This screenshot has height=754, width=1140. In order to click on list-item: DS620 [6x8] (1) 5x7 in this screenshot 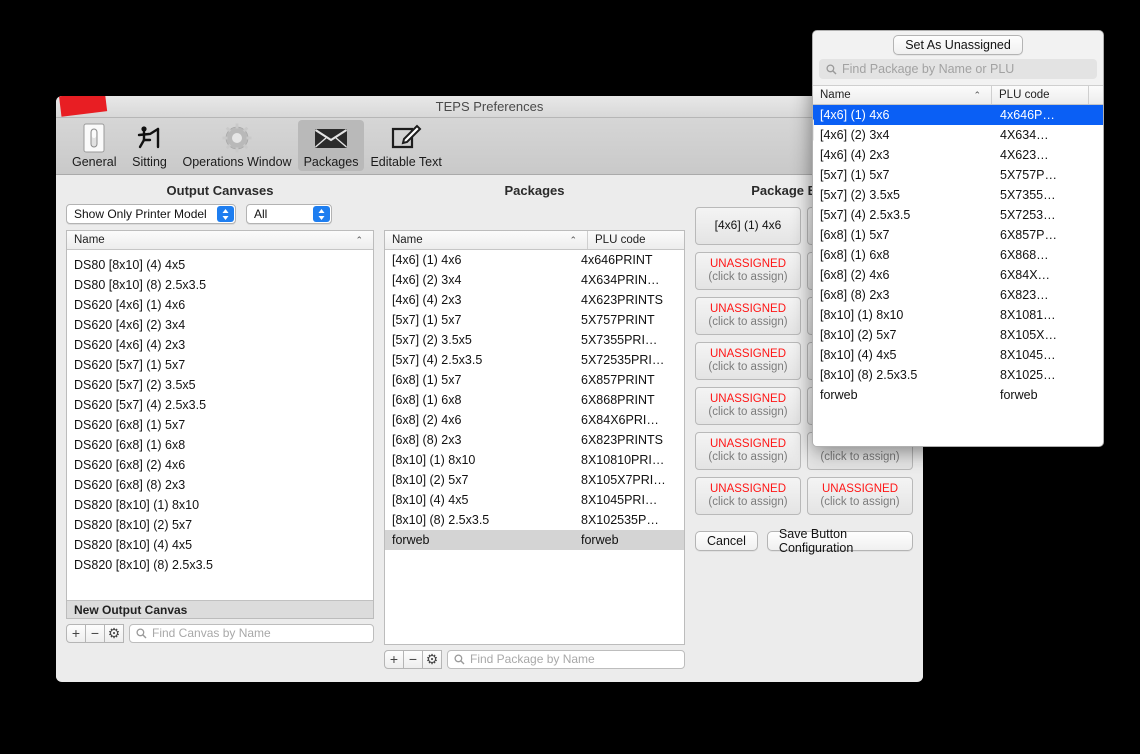, I will do `click(220, 425)`.